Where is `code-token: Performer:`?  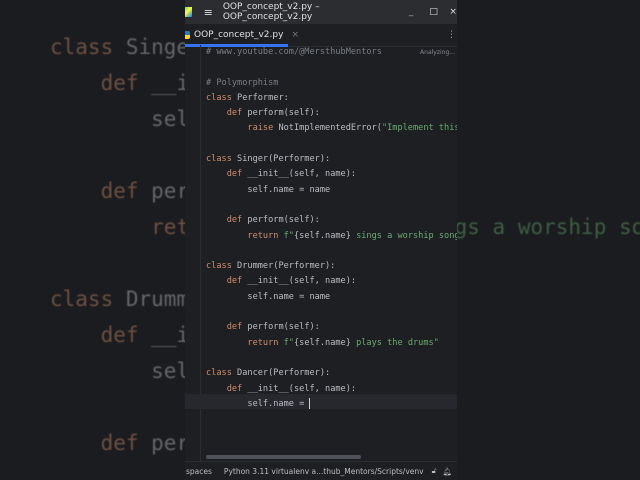
code-token: Performer: is located at coordinates (263, 97).